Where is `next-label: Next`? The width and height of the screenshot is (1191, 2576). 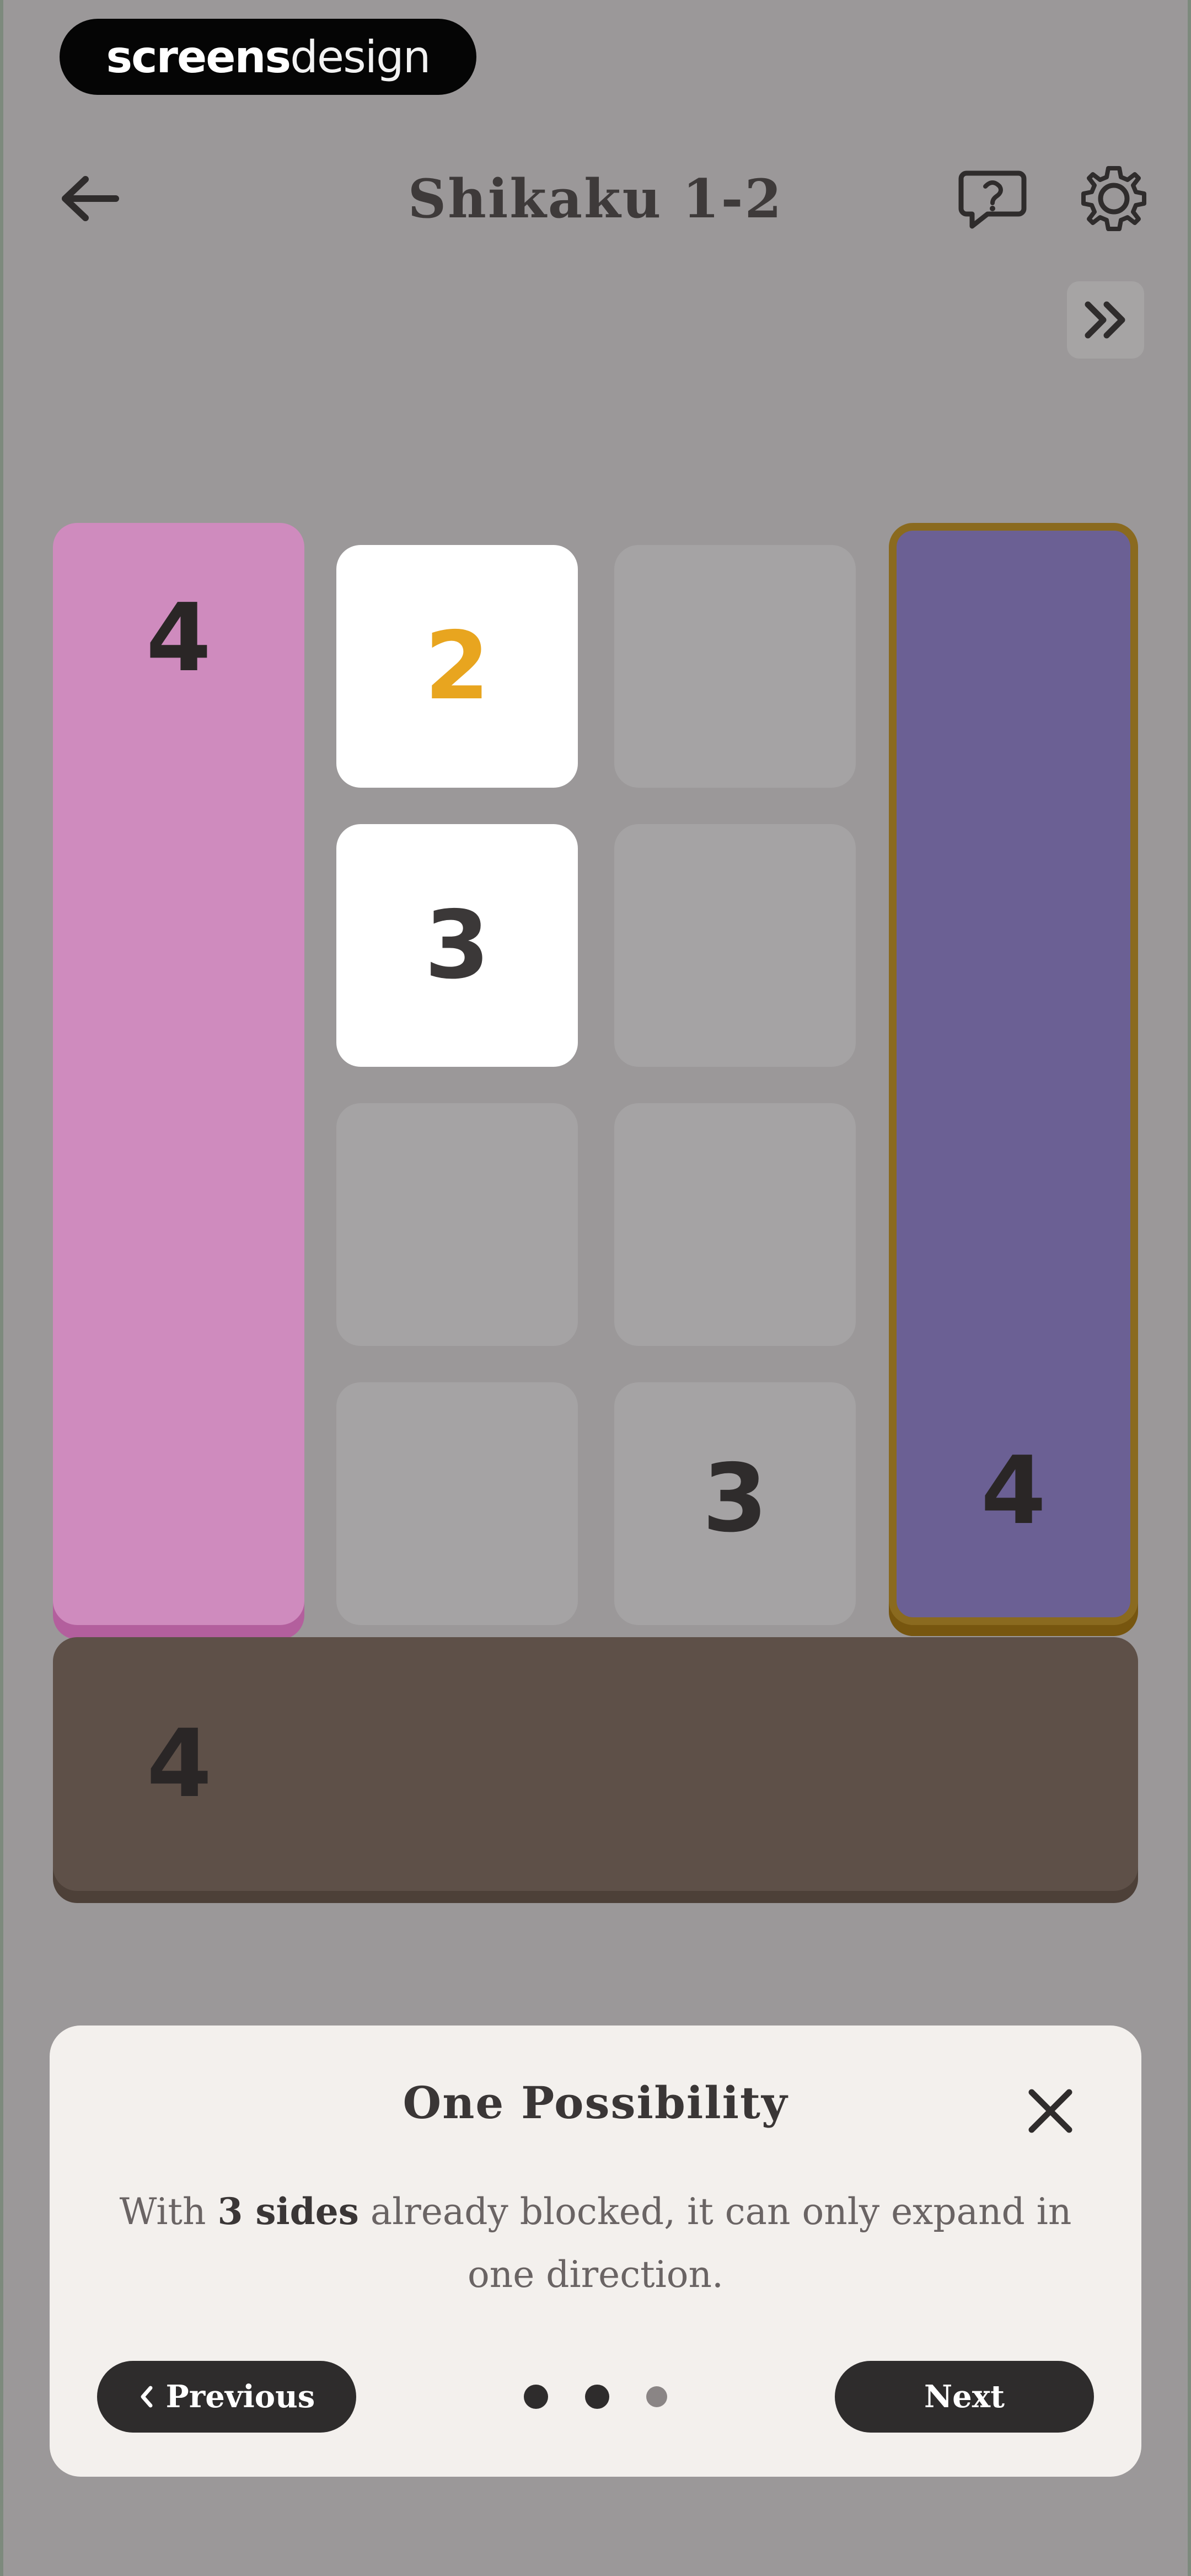
next-label: Next is located at coordinates (964, 2397).